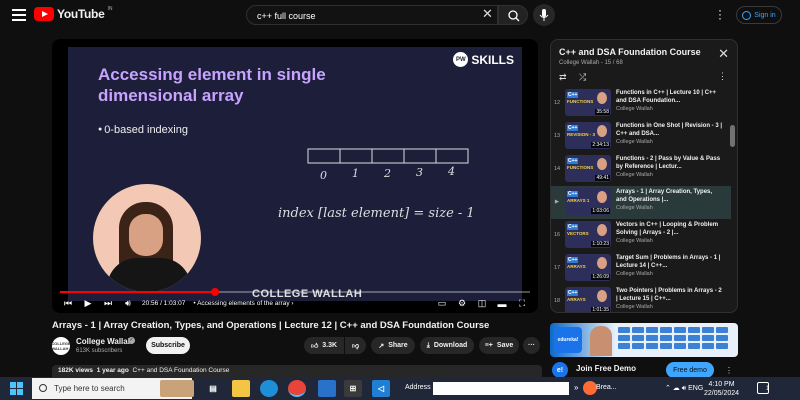 The width and height of the screenshot is (800, 400). What do you see at coordinates (501, 388) in the screenshot?
I see `address-bar-input` at bounding box center [501, 388].